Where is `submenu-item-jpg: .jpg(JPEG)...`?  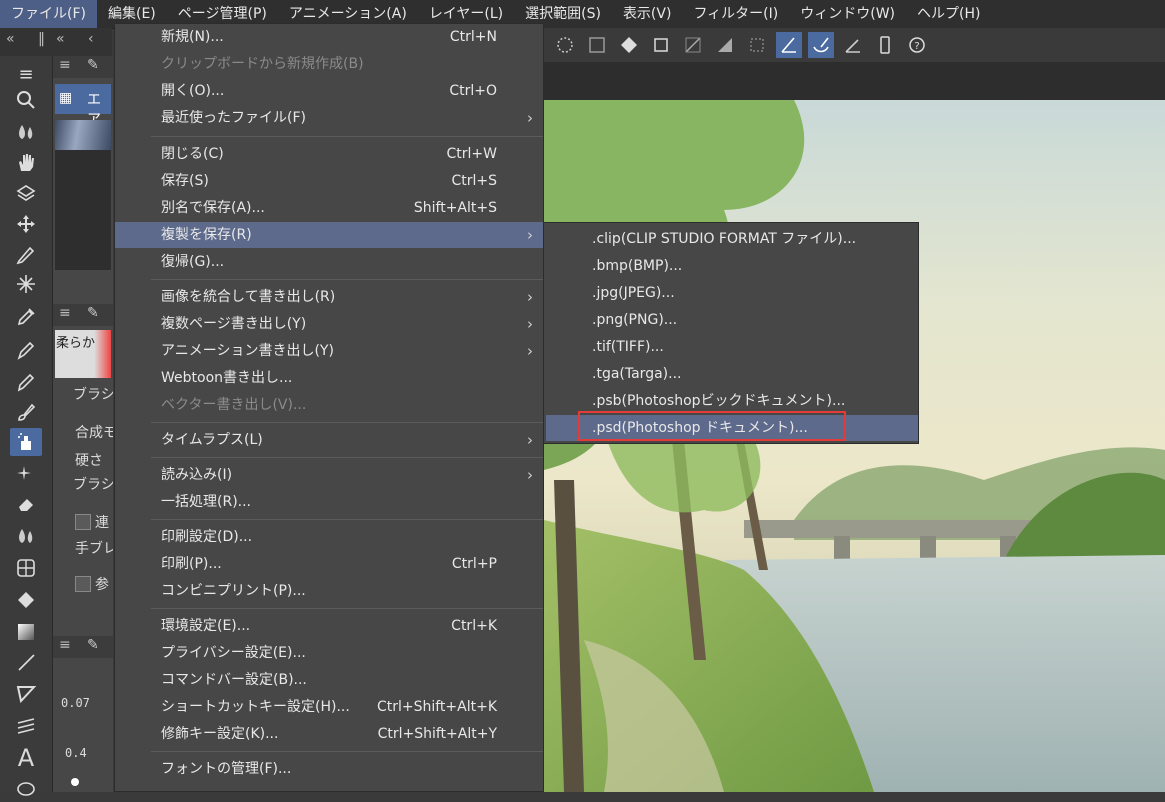 submenu-item-jpg: .jpg(JPEG)... is located at coordinates (732, 293).